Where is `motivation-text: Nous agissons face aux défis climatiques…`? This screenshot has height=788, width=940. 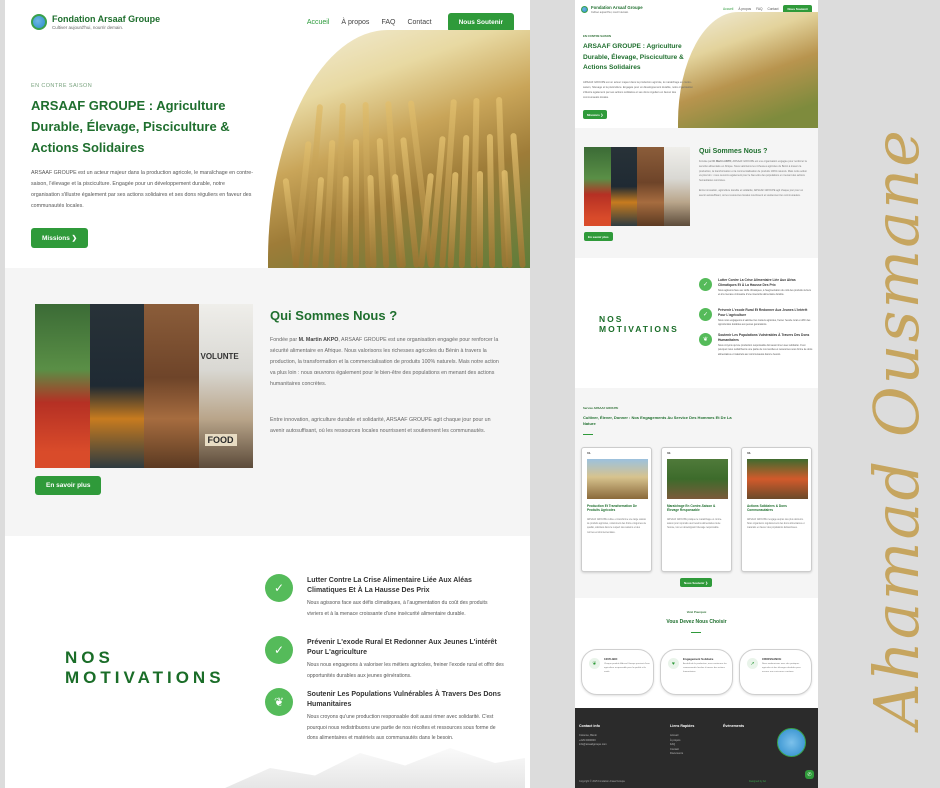 motivation-text: Nous agissons face aux défis climatiques… is located at coordinates (397, 608).